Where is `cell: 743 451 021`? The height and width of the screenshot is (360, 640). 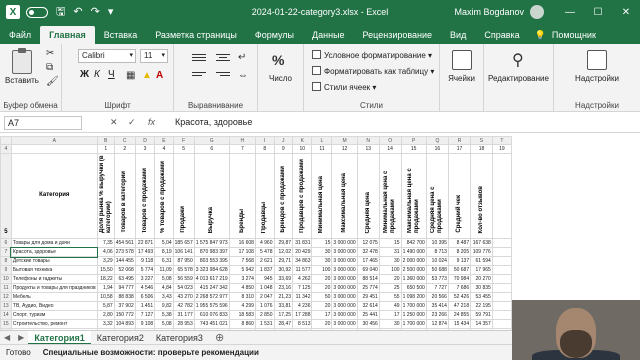
cell: 743 451 021 is located at coordinates (211, 324).